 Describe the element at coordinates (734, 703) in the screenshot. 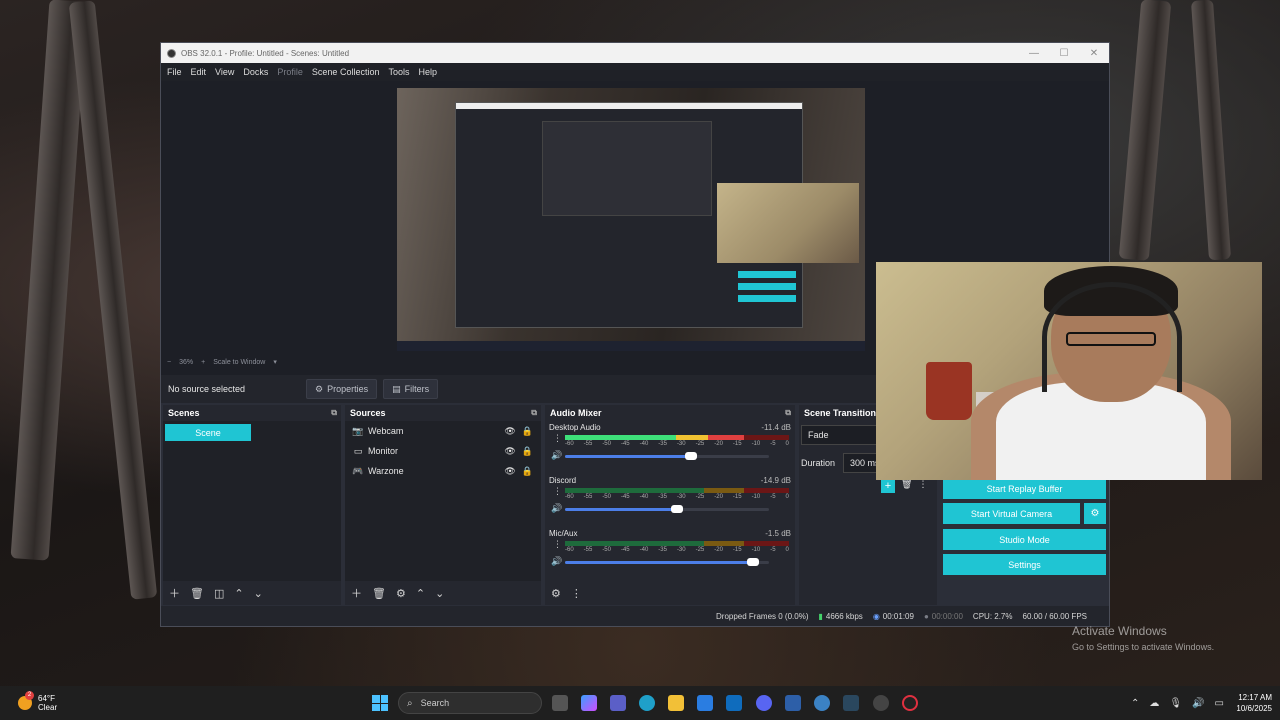

I see `outlook-icon` at that location.